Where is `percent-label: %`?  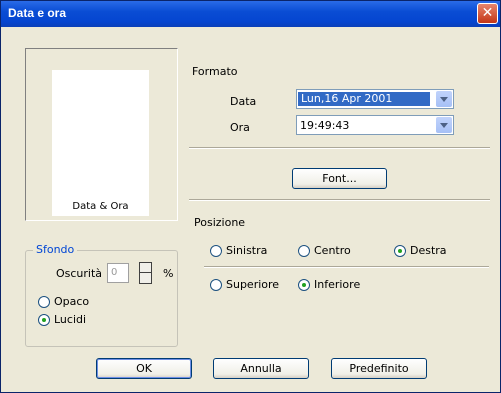 percent-label: % is located at coordinates (168, 273).